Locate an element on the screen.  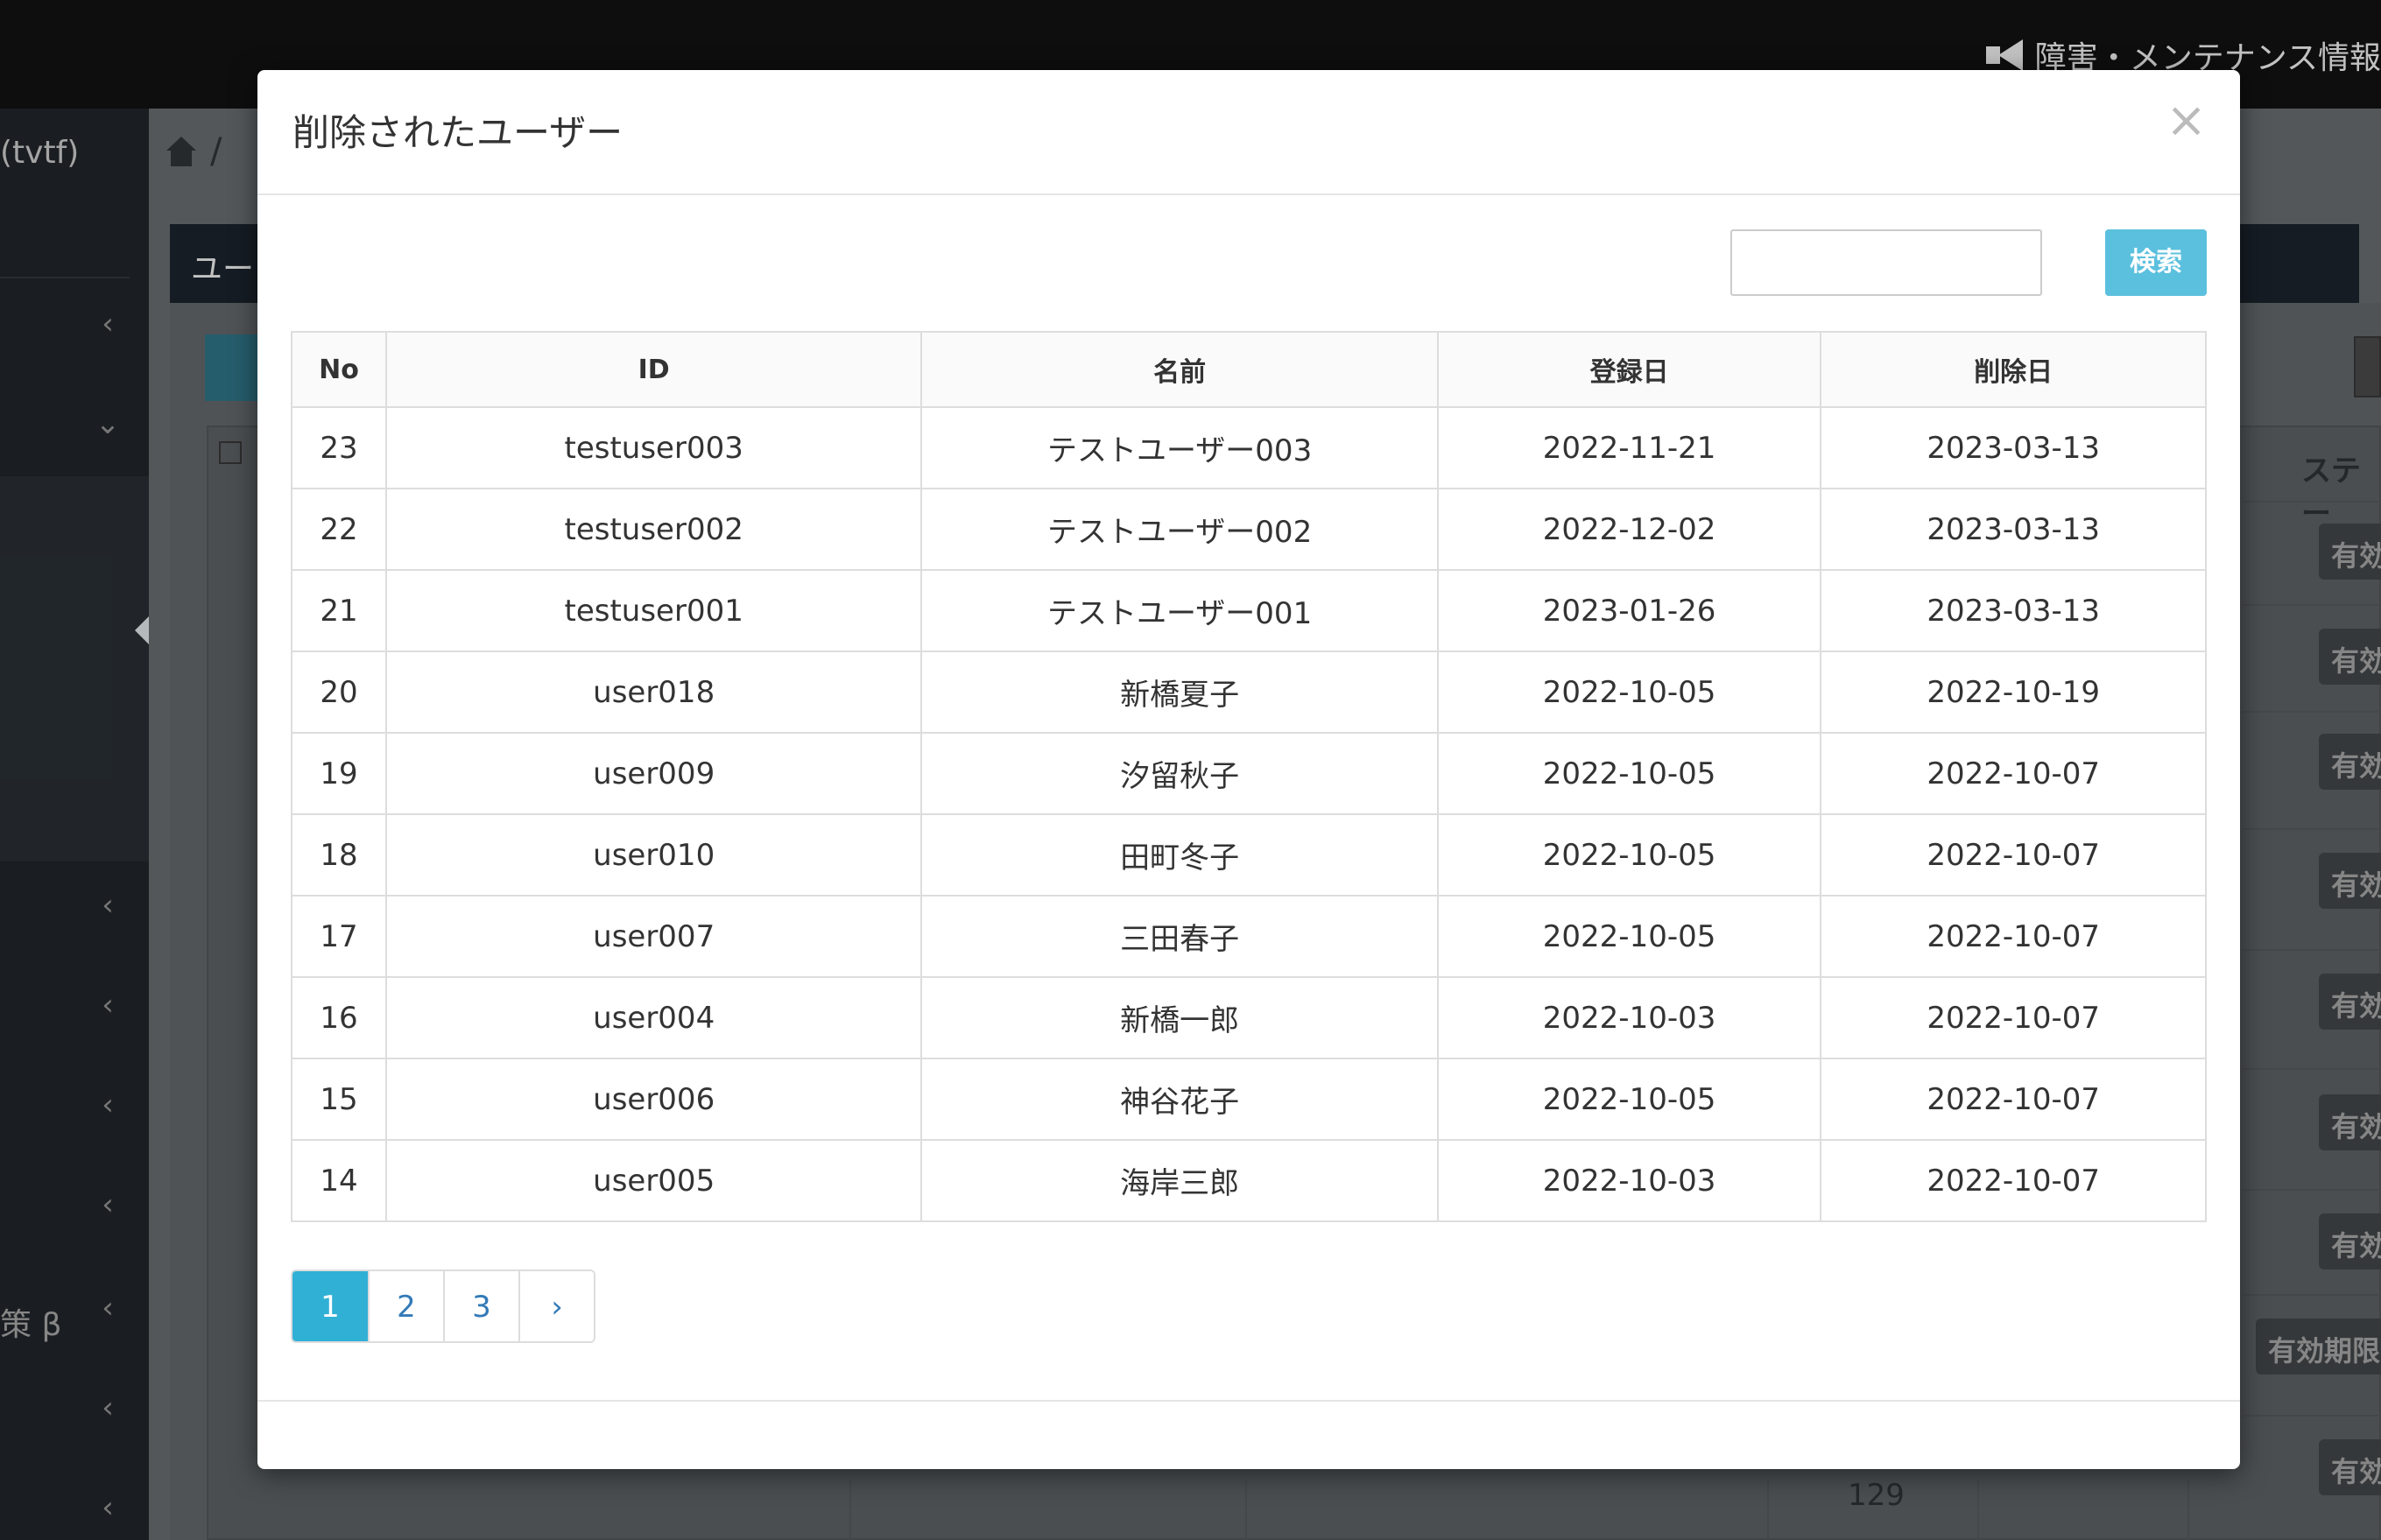
table-row: 16 user004 新橋一郎 2022-10-03 2022-10-07 is located at coordinates (1249, 1018).